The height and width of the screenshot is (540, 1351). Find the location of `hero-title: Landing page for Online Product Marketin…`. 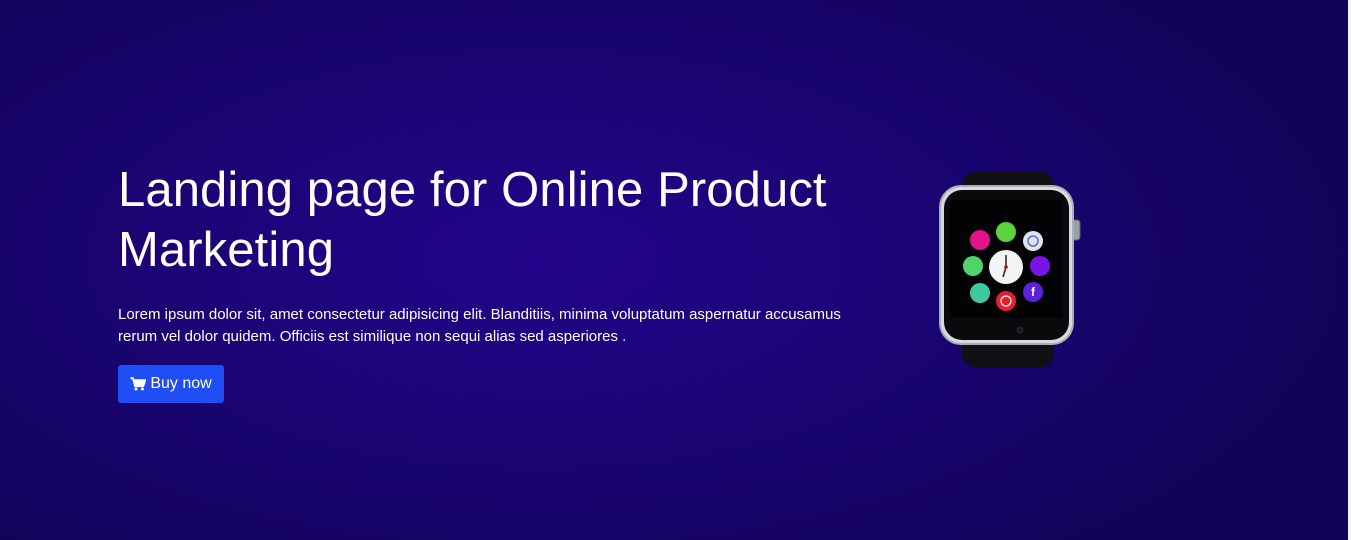

hero-title: Landing page for Online Product Marketin… is located at coordinates (472, 220).